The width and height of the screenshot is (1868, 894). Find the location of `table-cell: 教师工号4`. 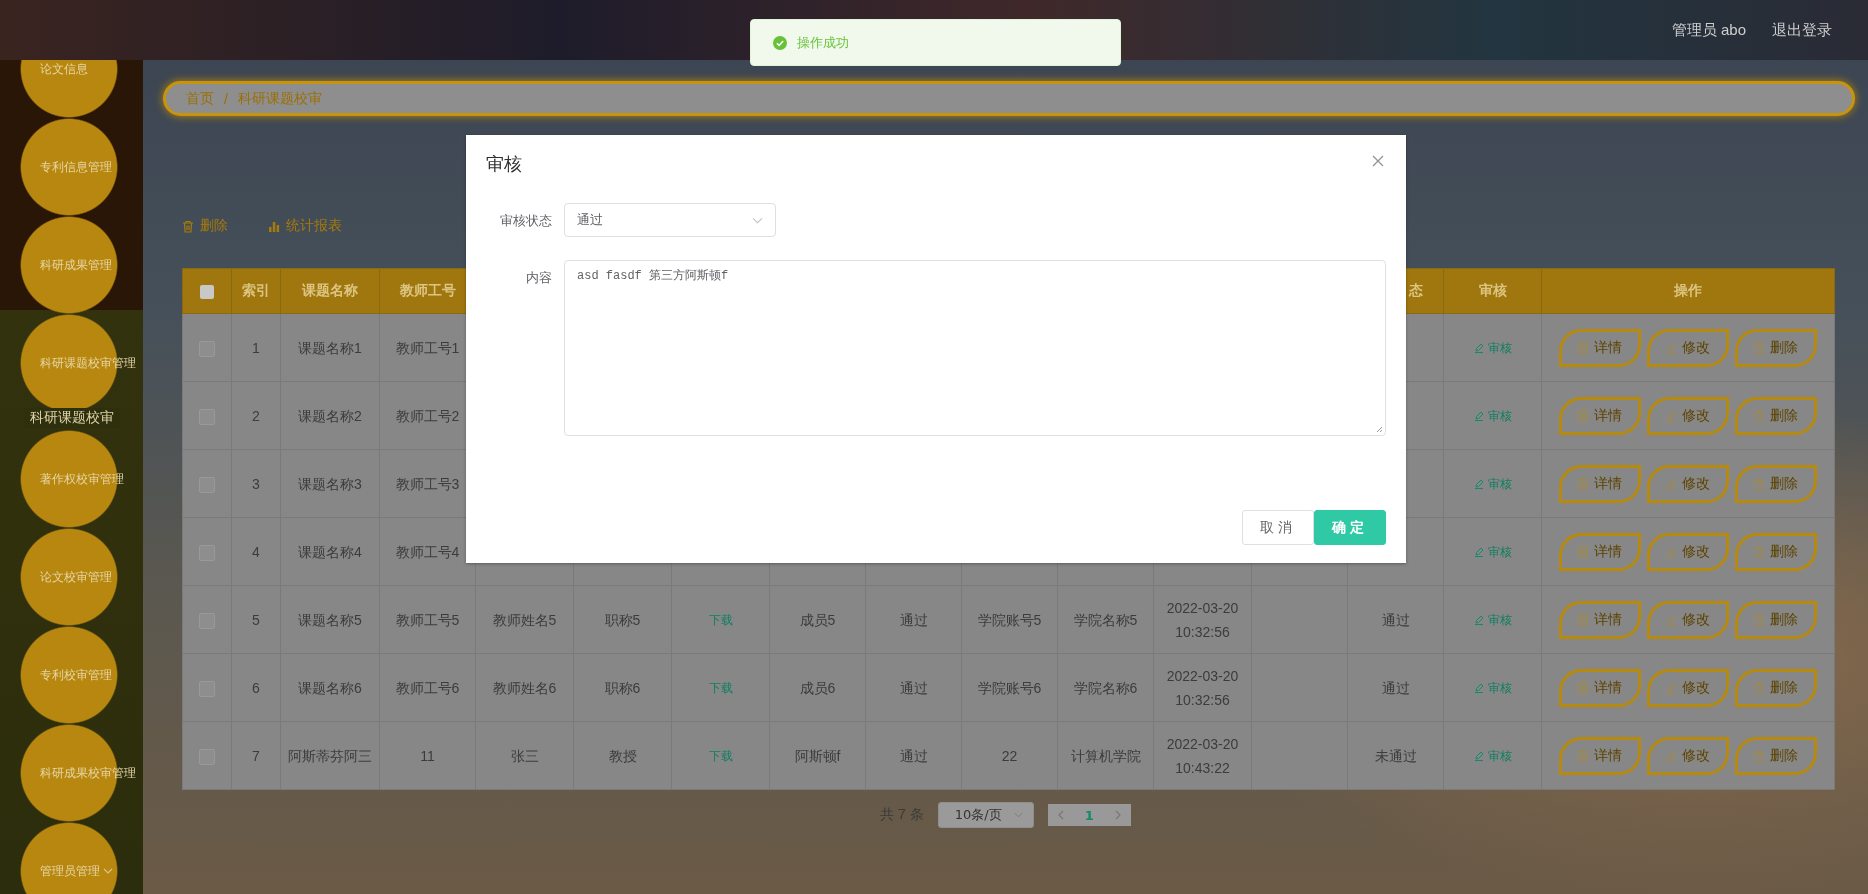

table-cell: 教师工号4 is located at coordinates (427, 551).